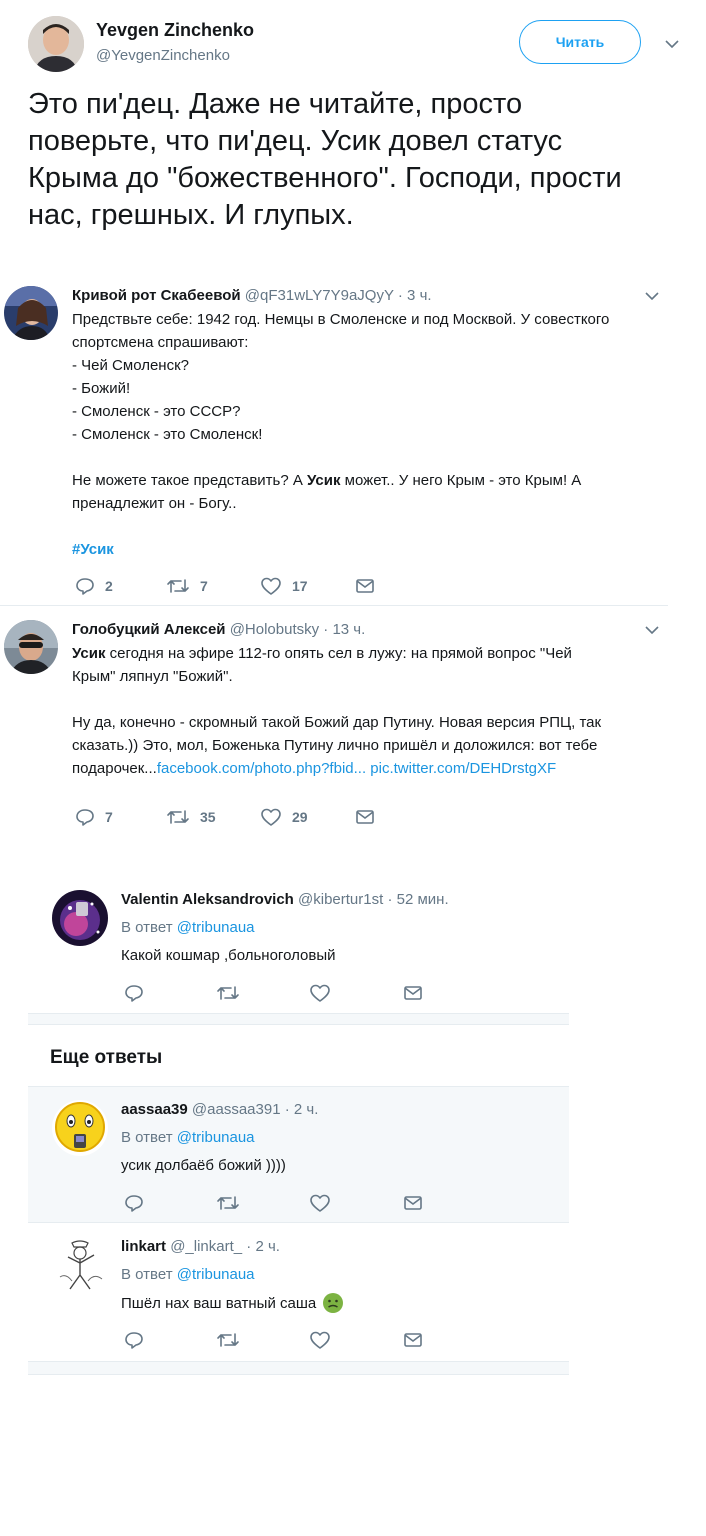 The width and height of the screenshot is (706, 1536). I want to click on tweet-time: · 13 ч., so click(344, 629).